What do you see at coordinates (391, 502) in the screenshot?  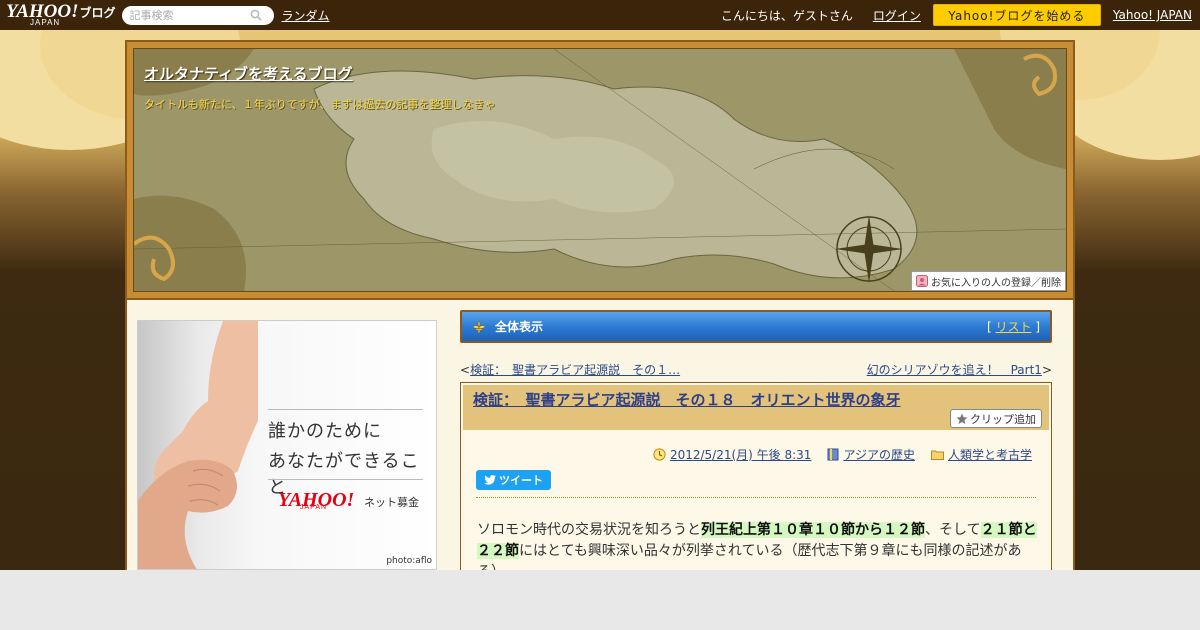 I see `ad-donation-label: ネット募金` at bounding box center [391, 502].